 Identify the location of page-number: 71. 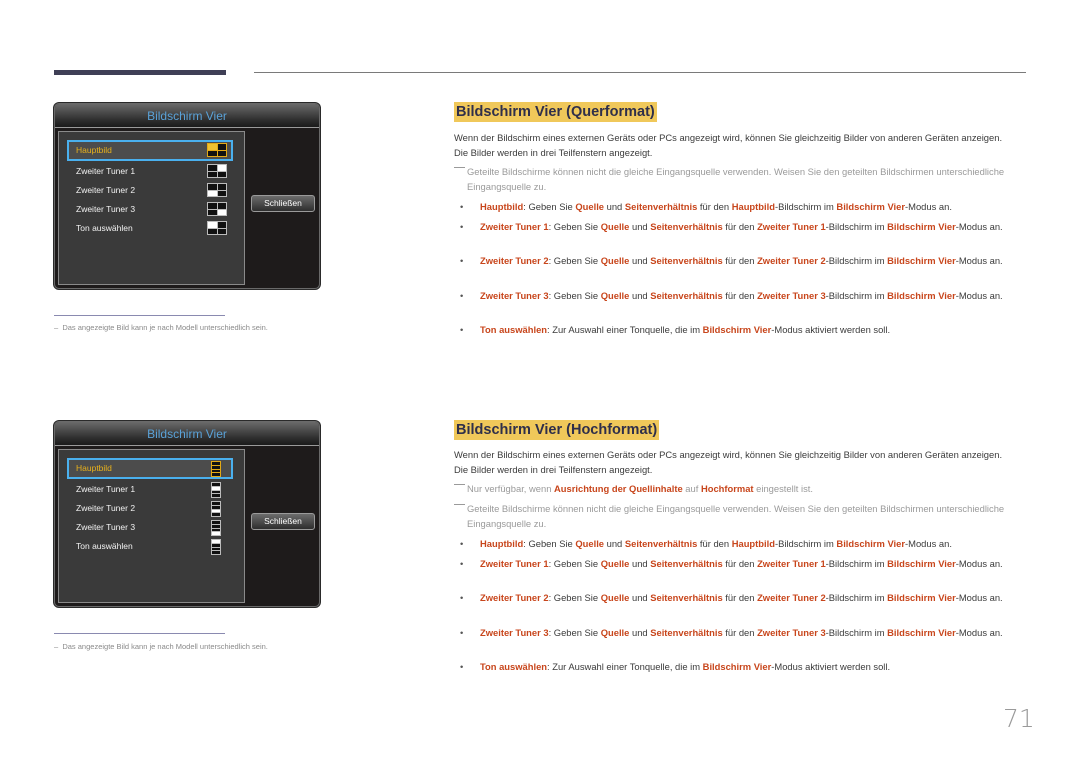
(1019, 718).